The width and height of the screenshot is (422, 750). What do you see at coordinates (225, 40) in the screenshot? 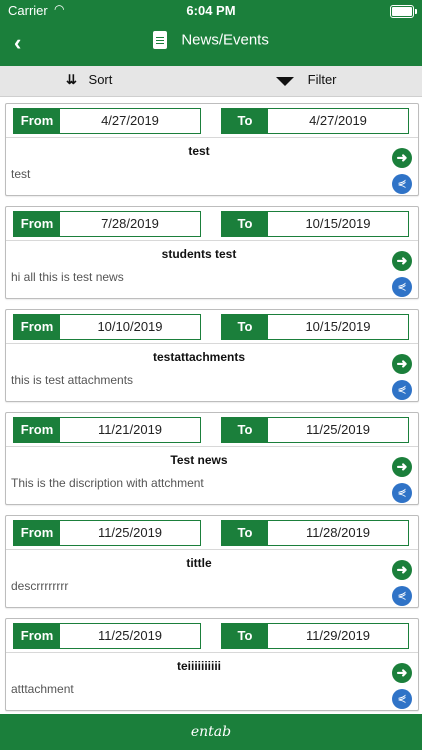
I see `page-title: News/Events` at bounding box center [225, 40].